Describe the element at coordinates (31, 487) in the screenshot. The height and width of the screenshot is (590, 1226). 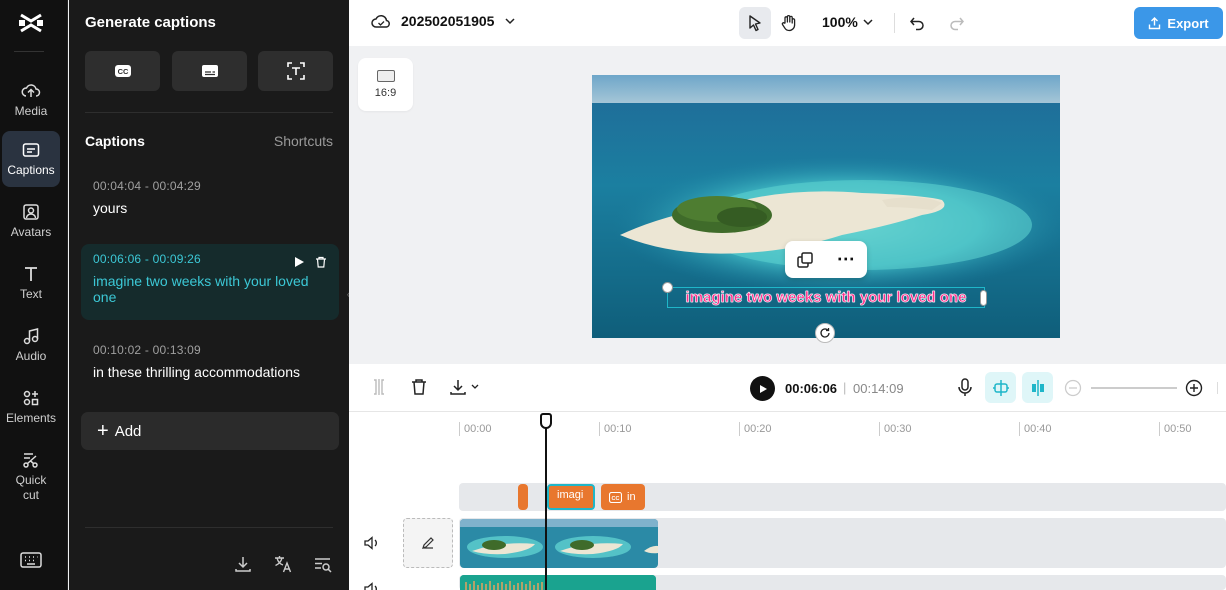
I see `rail-item-label: Quick cut` at that location.